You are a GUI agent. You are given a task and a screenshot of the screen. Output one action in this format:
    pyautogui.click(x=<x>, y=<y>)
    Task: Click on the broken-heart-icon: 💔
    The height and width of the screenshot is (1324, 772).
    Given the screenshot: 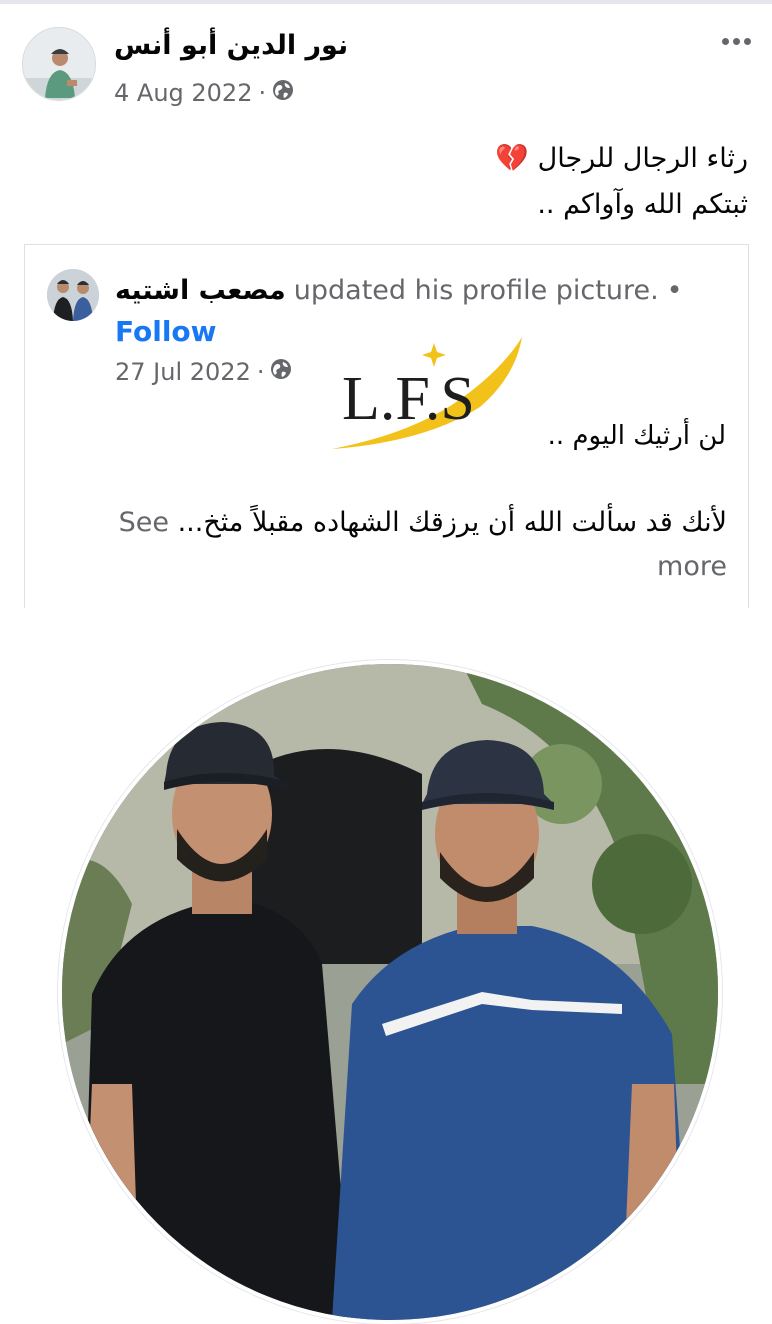 What is the action you would take?
    pyautogui.click(x=512, y=158)
    